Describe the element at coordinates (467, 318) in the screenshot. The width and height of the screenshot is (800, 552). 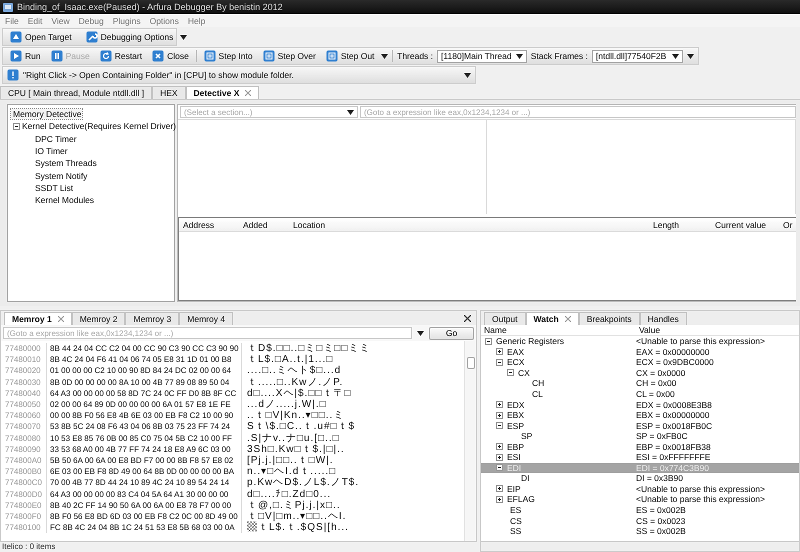
I see `close-icon` at that location.